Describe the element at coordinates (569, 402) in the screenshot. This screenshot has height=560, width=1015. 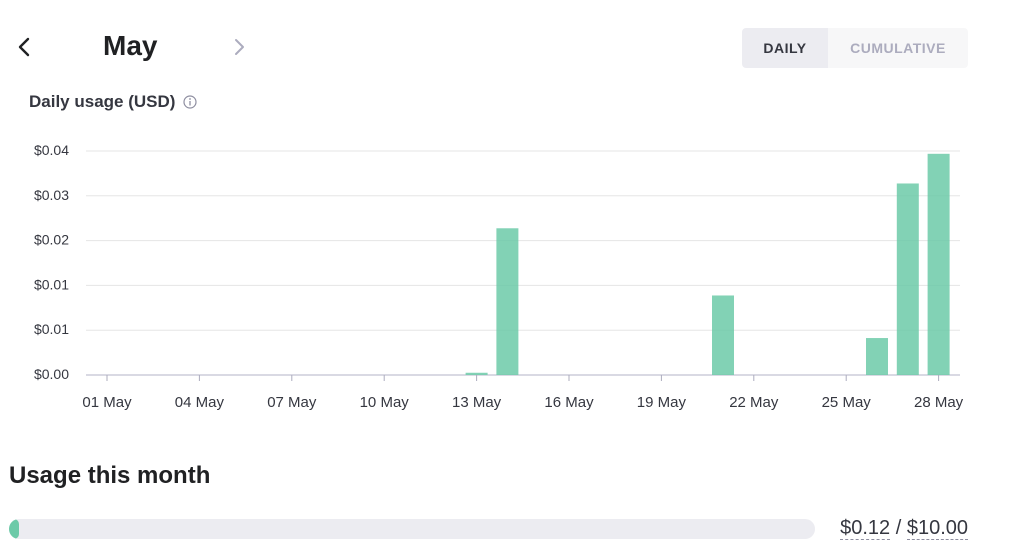
I see `x-tick-label: 16 May` at that location.